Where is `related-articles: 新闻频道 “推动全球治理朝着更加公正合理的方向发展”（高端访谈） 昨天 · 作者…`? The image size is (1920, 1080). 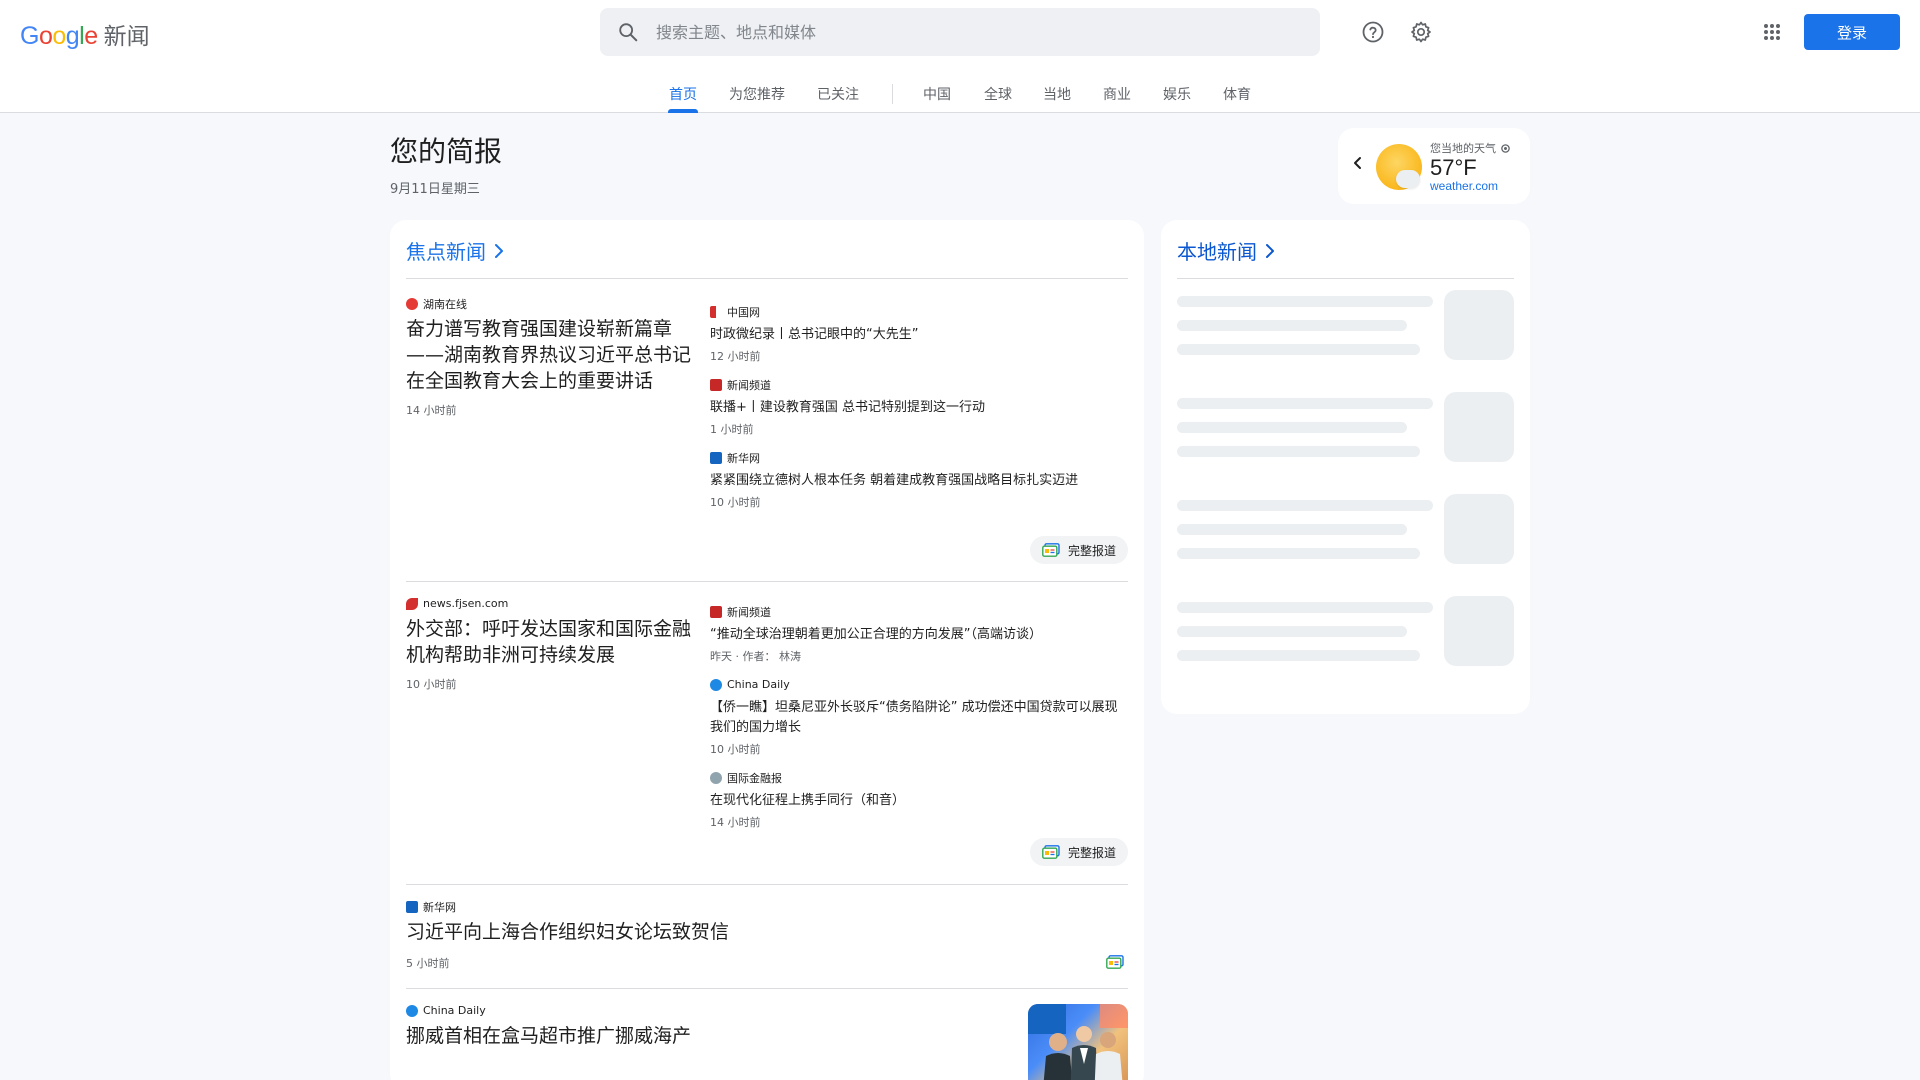 related-articles: 新闻频道 “推动全球治理朝着更加公正合理的方向发展”（高端访谈） 昨天 · 作者… is located at coordinates (915, 723).